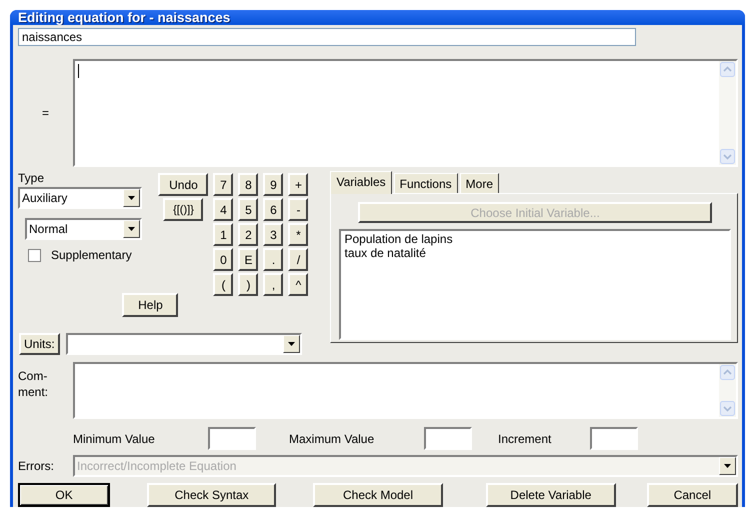 Image resolution: width=752 pixels, height=515 pixels. I want to click on keypad-key: 6, so click(273, 209).